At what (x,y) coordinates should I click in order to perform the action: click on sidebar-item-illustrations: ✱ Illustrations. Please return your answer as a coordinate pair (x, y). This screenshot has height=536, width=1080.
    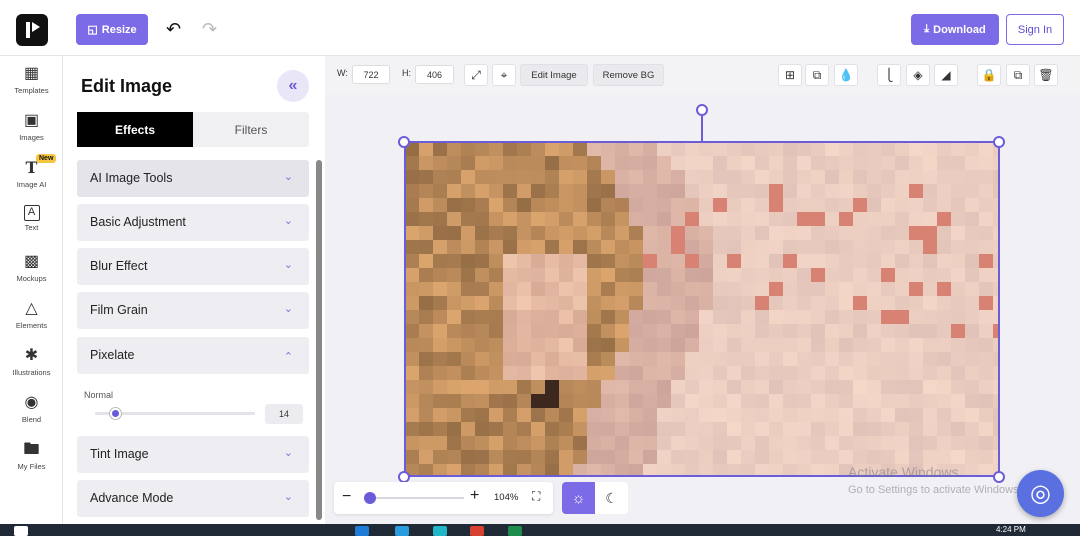
    Looking at the image, I should click on (31, 368).